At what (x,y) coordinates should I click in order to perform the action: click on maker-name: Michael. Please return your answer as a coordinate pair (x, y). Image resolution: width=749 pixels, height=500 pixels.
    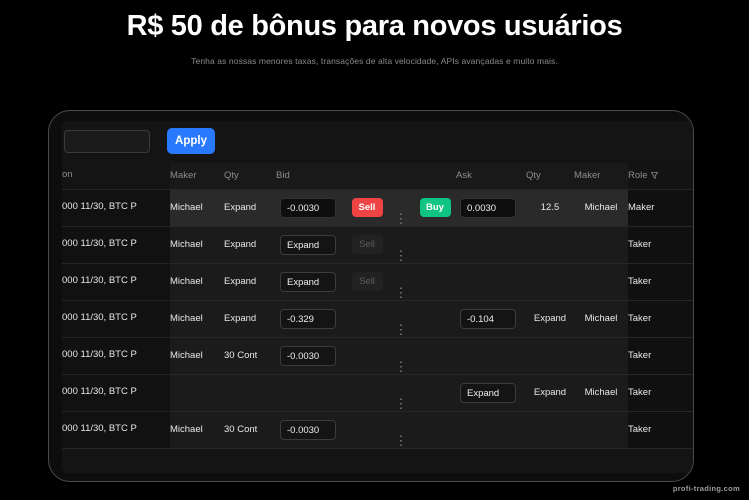
    Looking at the image, I should click on (186, 355).